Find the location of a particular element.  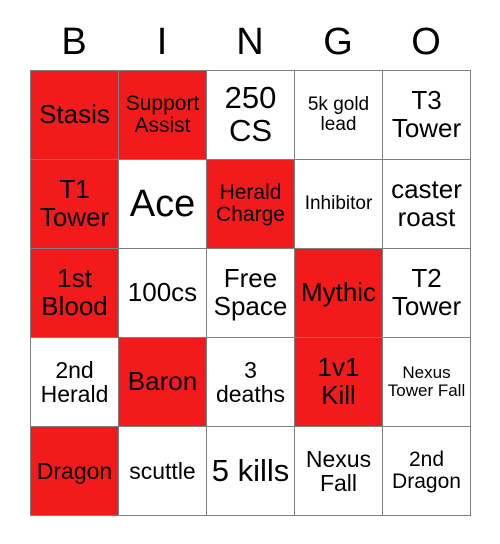

bingo-cell-r5c5: 2nd Dragon is located at coordinates (427, 471).